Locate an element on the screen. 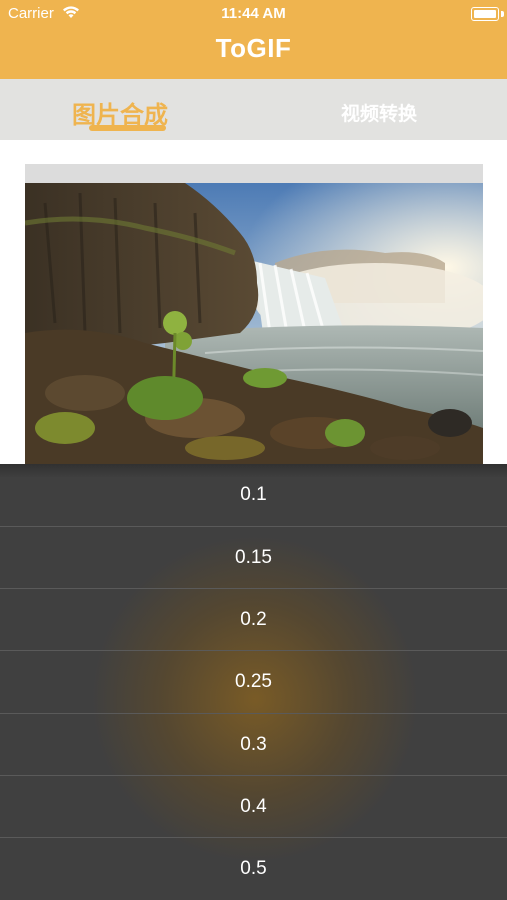 This screenshot has width=507, height=900. tab-video-convert: 视频转换 is located at coordinates (379, 112).